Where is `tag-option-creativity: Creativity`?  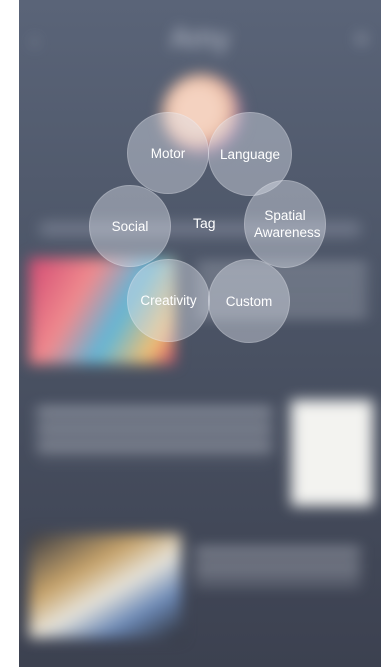 tag-option-creativity: Creativity is located at coordinates (168, 300).